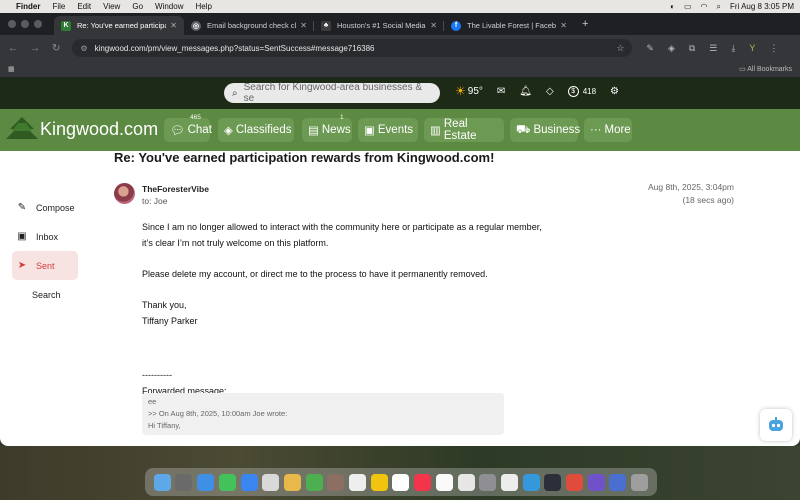  Describe the element at coordinates (464, 130) in the screenshot. I see `nav-real-estate: ▥ Real Estate` at that location.